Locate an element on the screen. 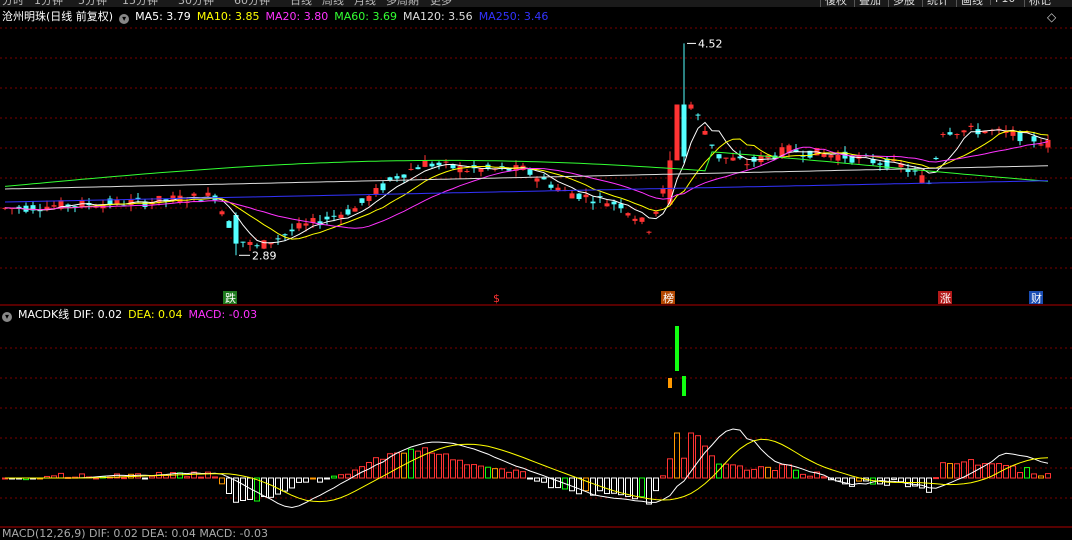  macd-menu-icon: ▾ is located at coordinates (7, 317).